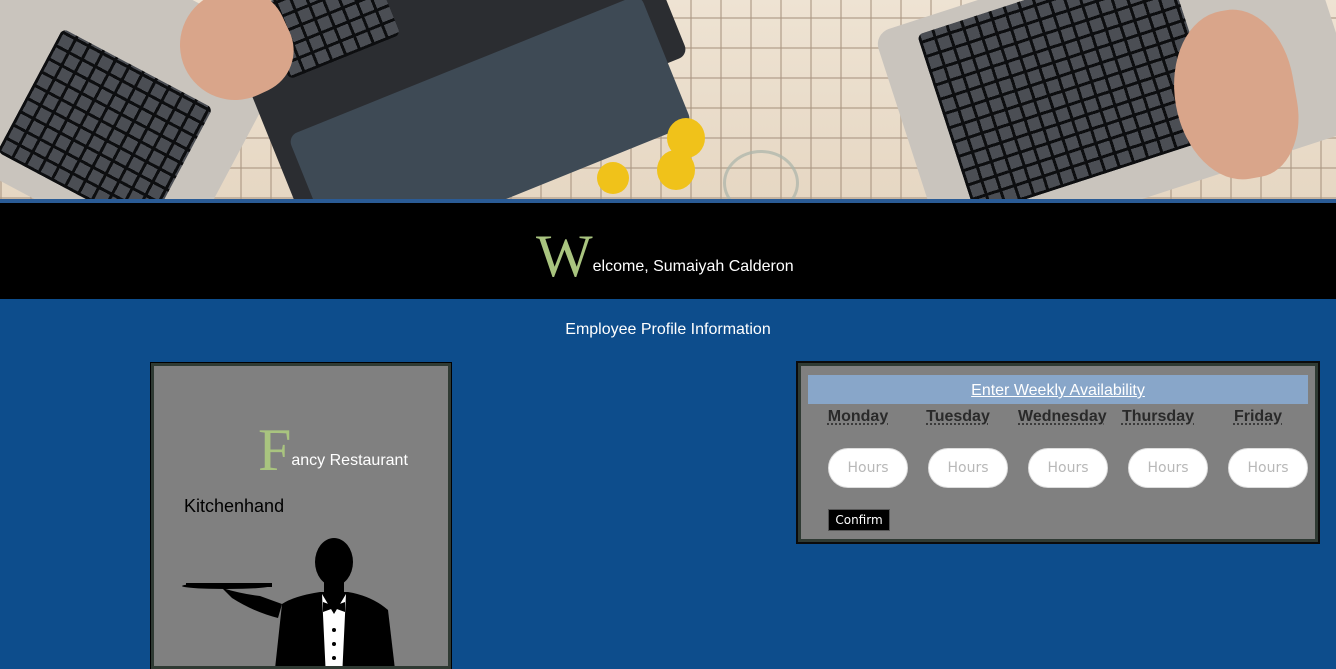 The height and width of the screenshot is (669, 1336). What do you see at coordinates (968, 468) in the screenshot?
I see `hours-input-tuesday` at bounding box center [968, 468].